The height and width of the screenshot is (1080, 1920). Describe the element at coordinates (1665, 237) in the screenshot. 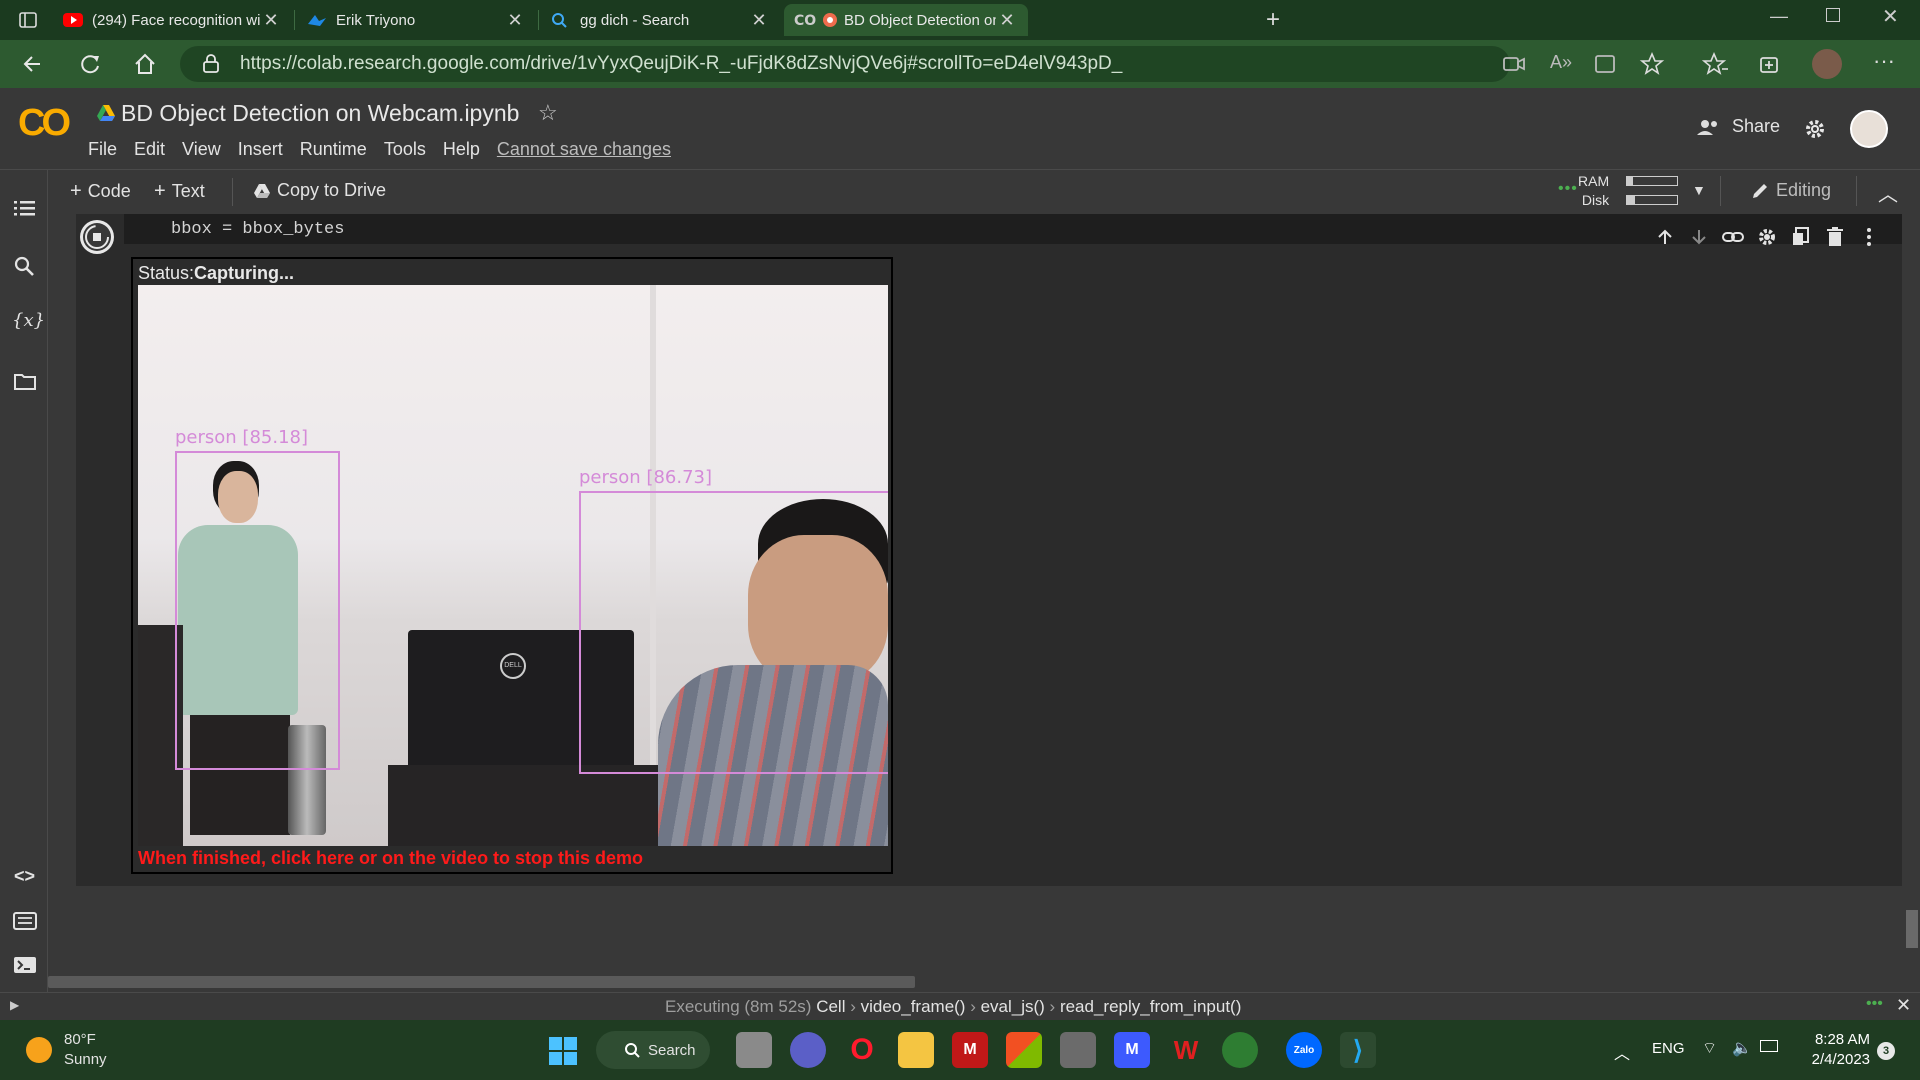

I see `move-up-icon` at that location.